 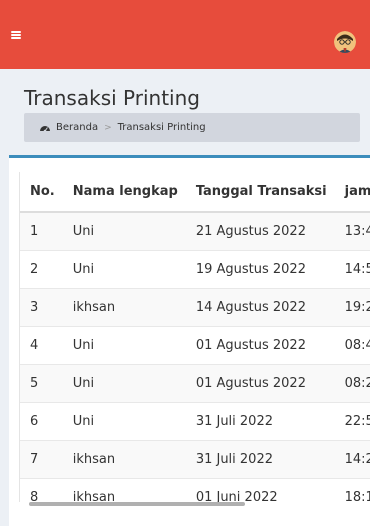 I want to click on table-row: 6Uni31 Juli 202222:5, so click(x=195, y=421).